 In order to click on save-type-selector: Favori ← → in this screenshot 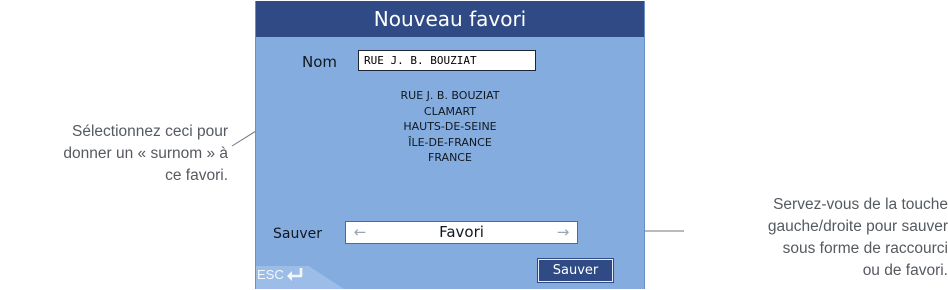, I will do `click(461, 232)`.